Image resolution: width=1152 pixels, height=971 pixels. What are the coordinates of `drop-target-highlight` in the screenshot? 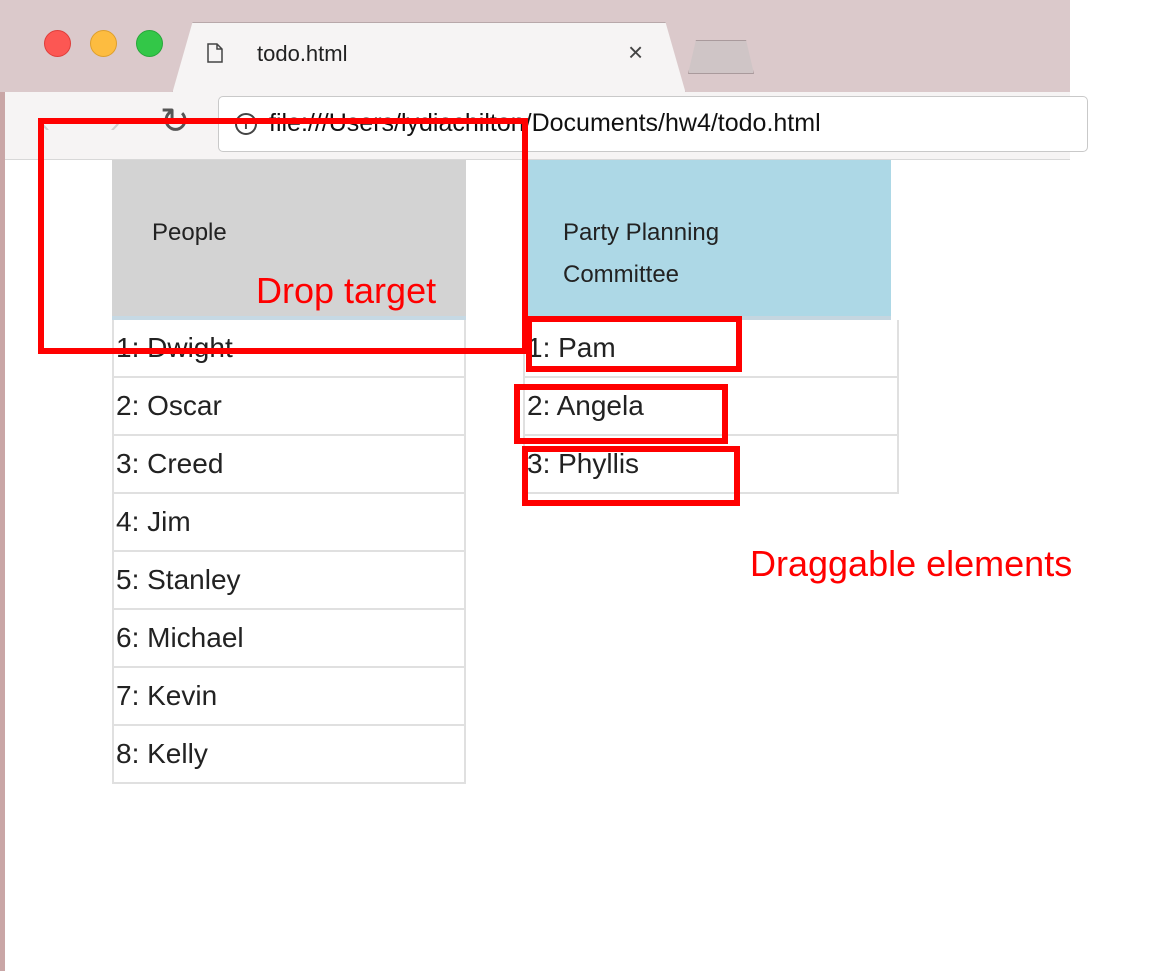 It's located at (283, 236).